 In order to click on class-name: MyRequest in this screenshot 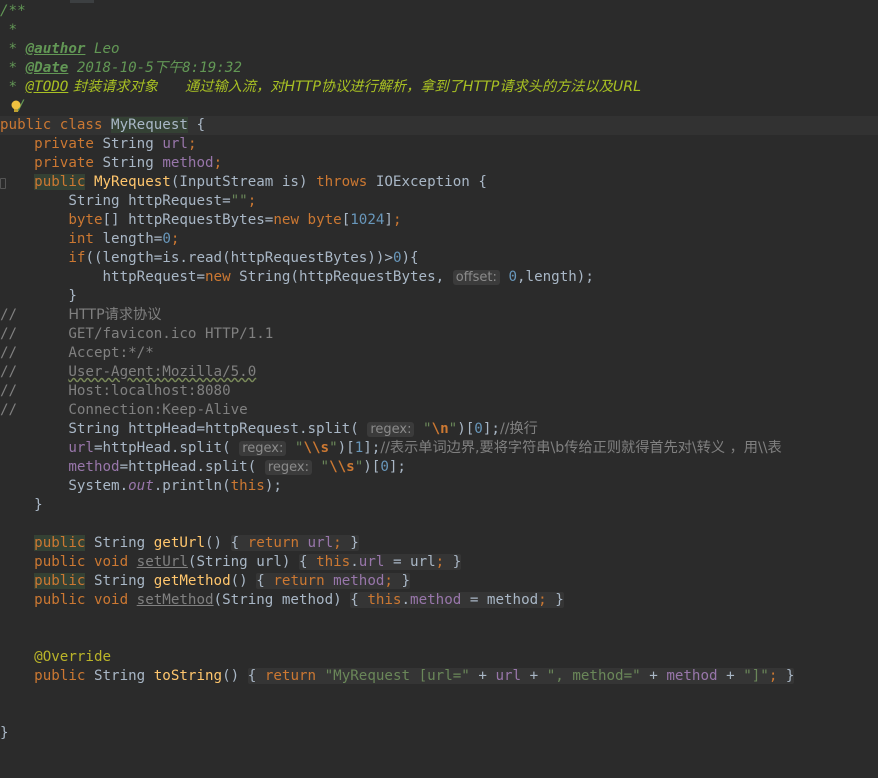, I will do `click(149, 125)`.